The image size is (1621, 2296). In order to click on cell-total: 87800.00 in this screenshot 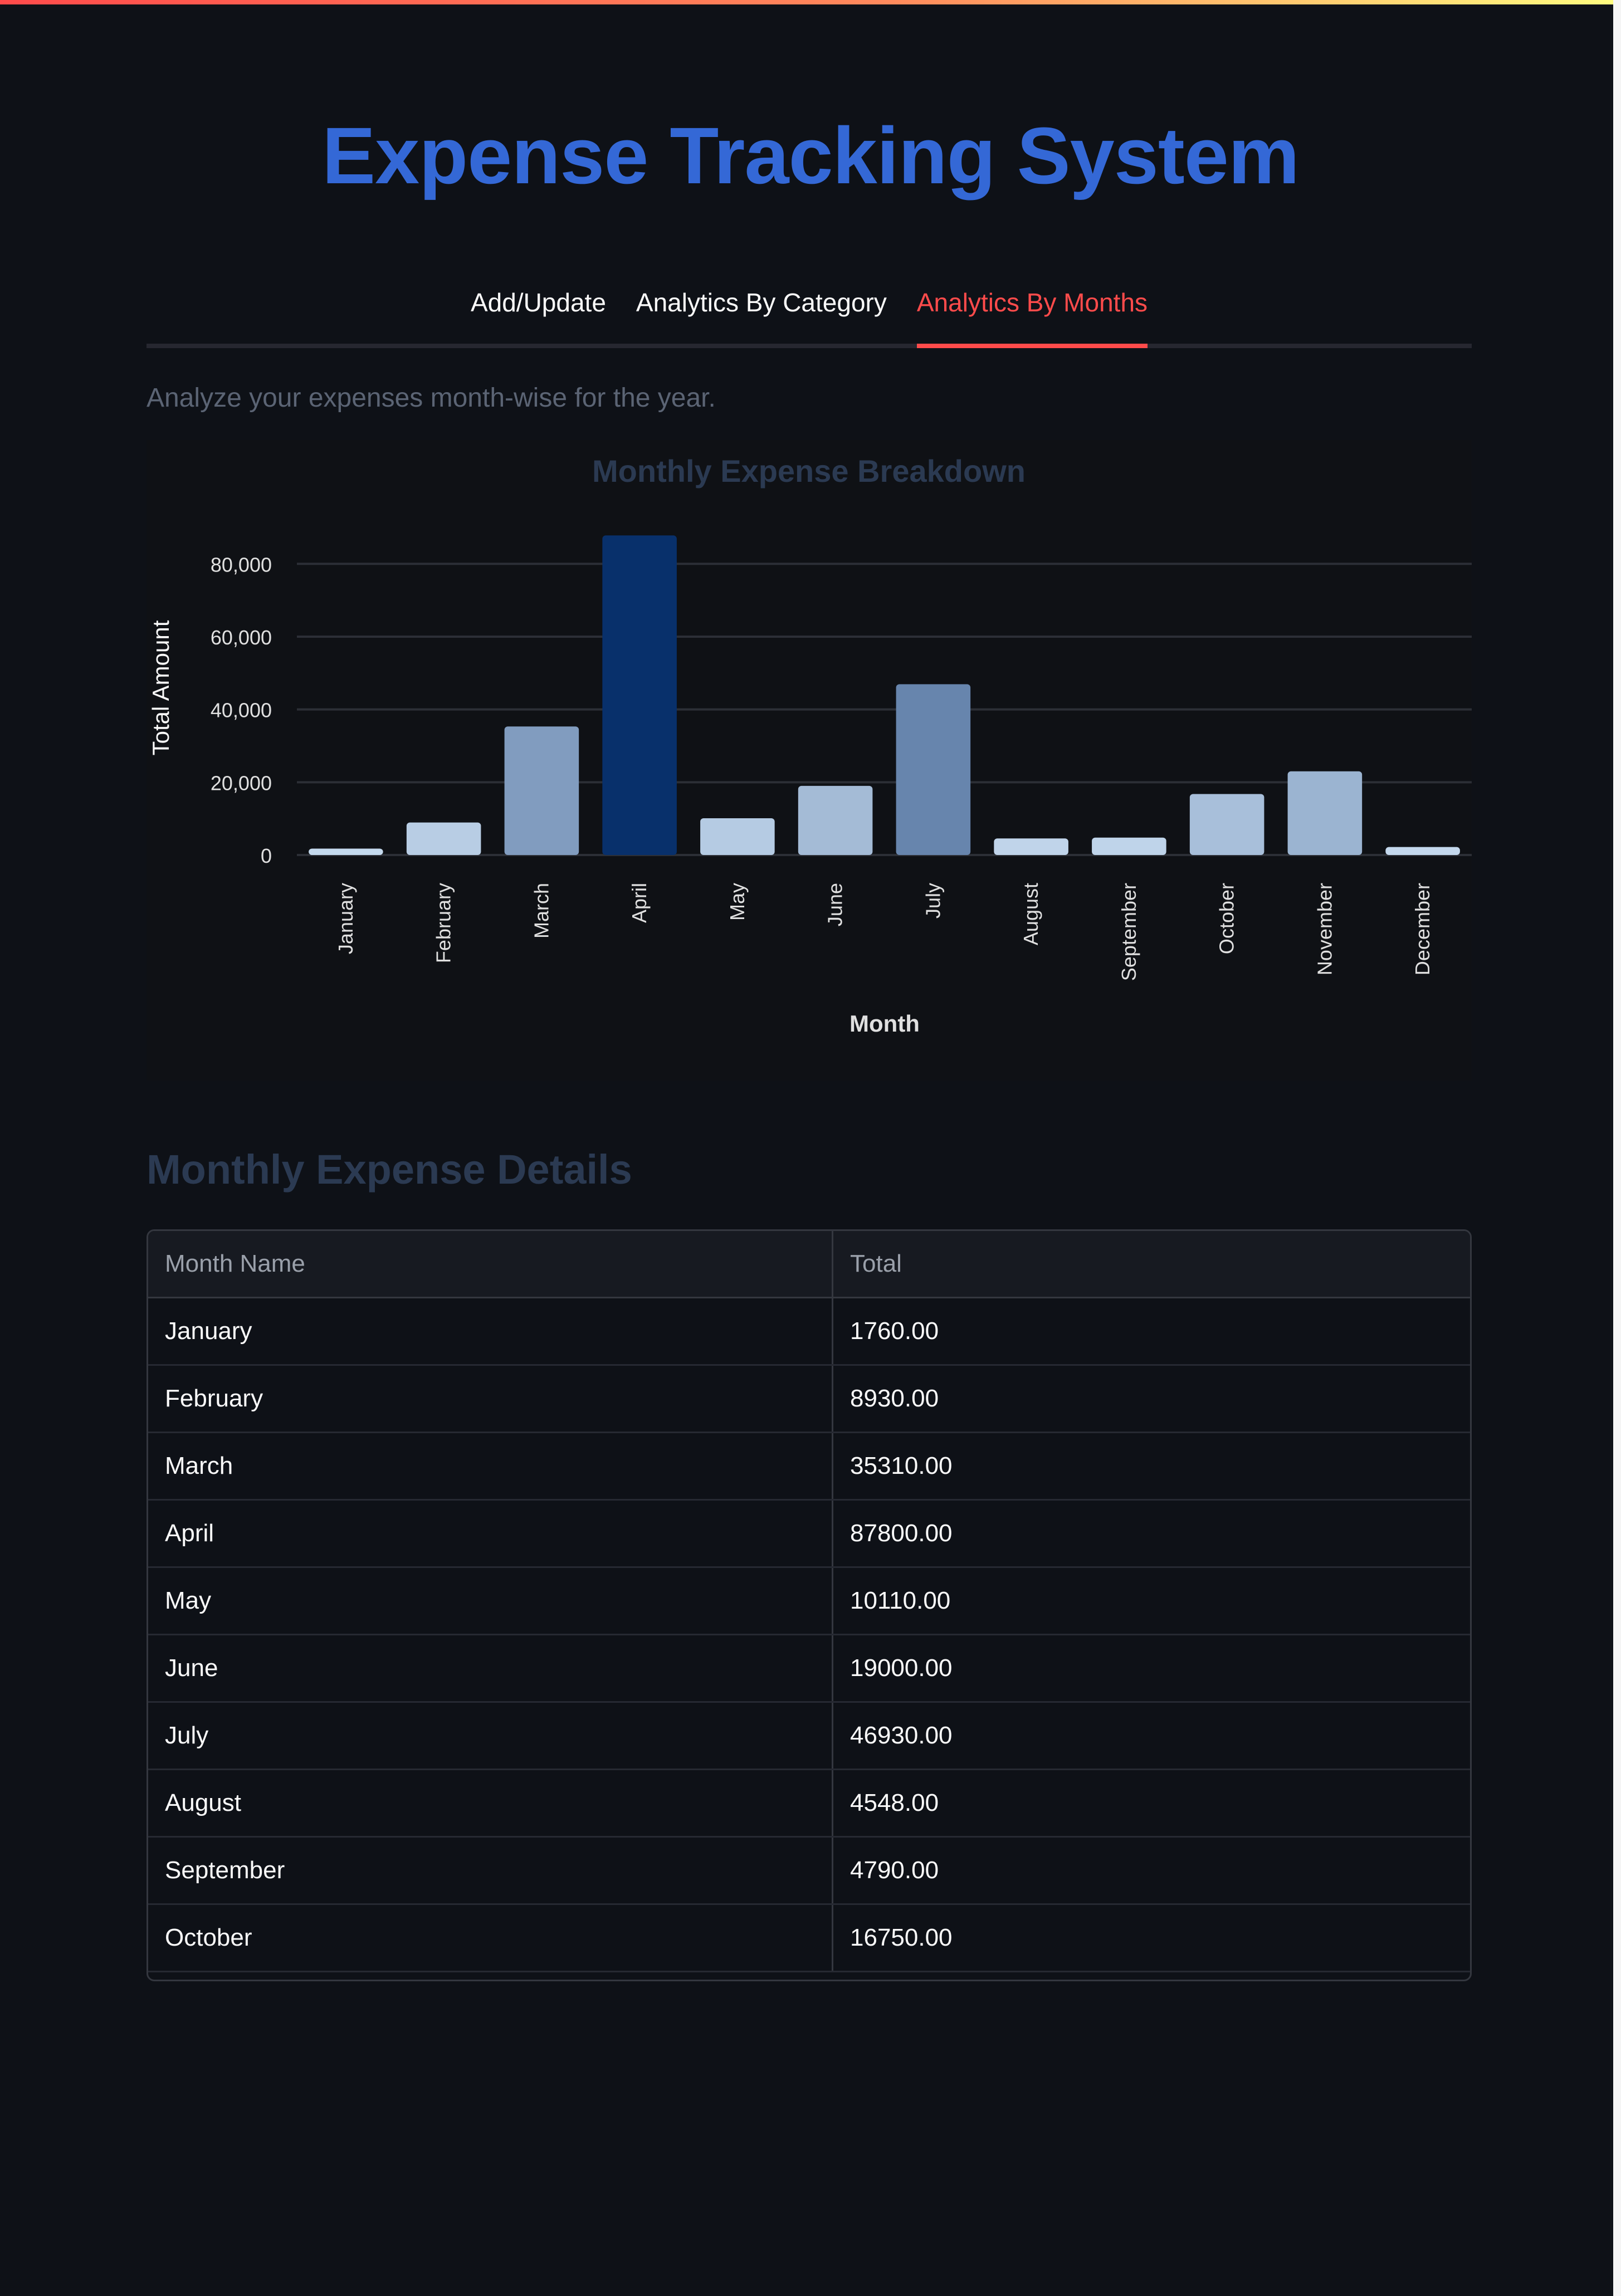, I will do `click(1151, 1533)`.